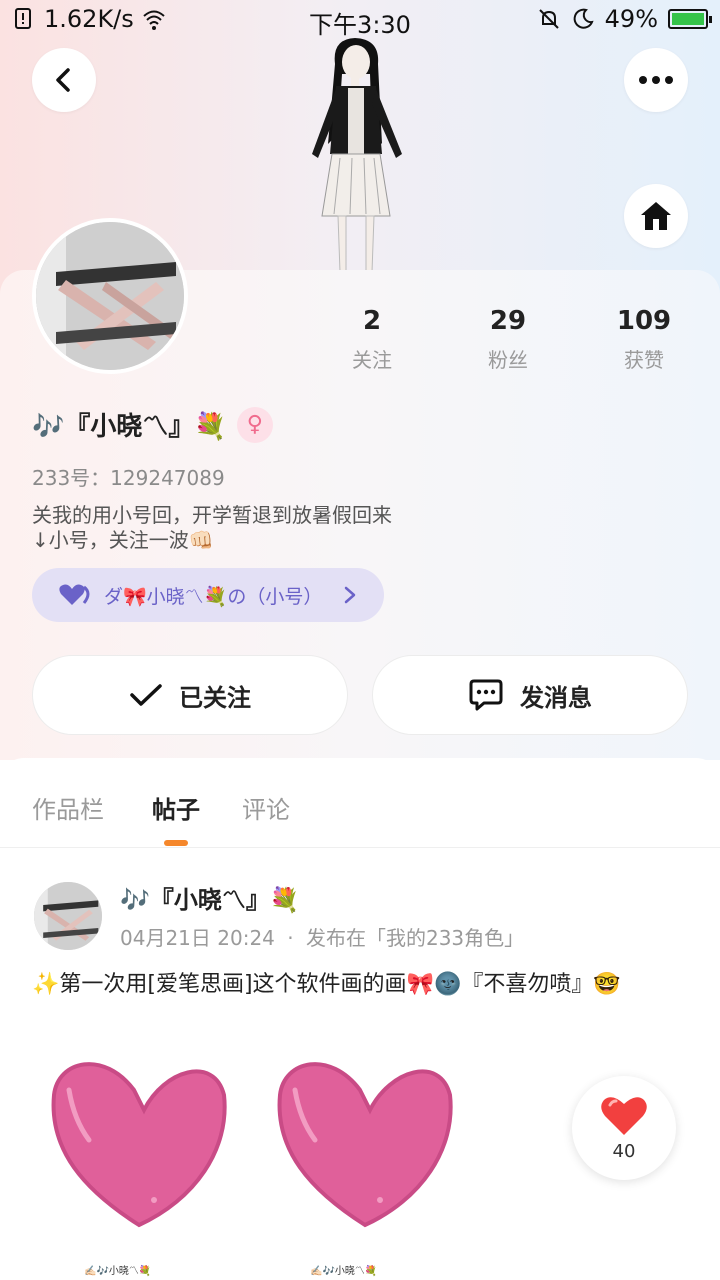 Image resolution: width=720 pixels, height=1280 pixels. What do you see at coordinates (644, 339) in the screenshot?
I see `stat-likes: 109 获赞` at bounding box center [644, 339].